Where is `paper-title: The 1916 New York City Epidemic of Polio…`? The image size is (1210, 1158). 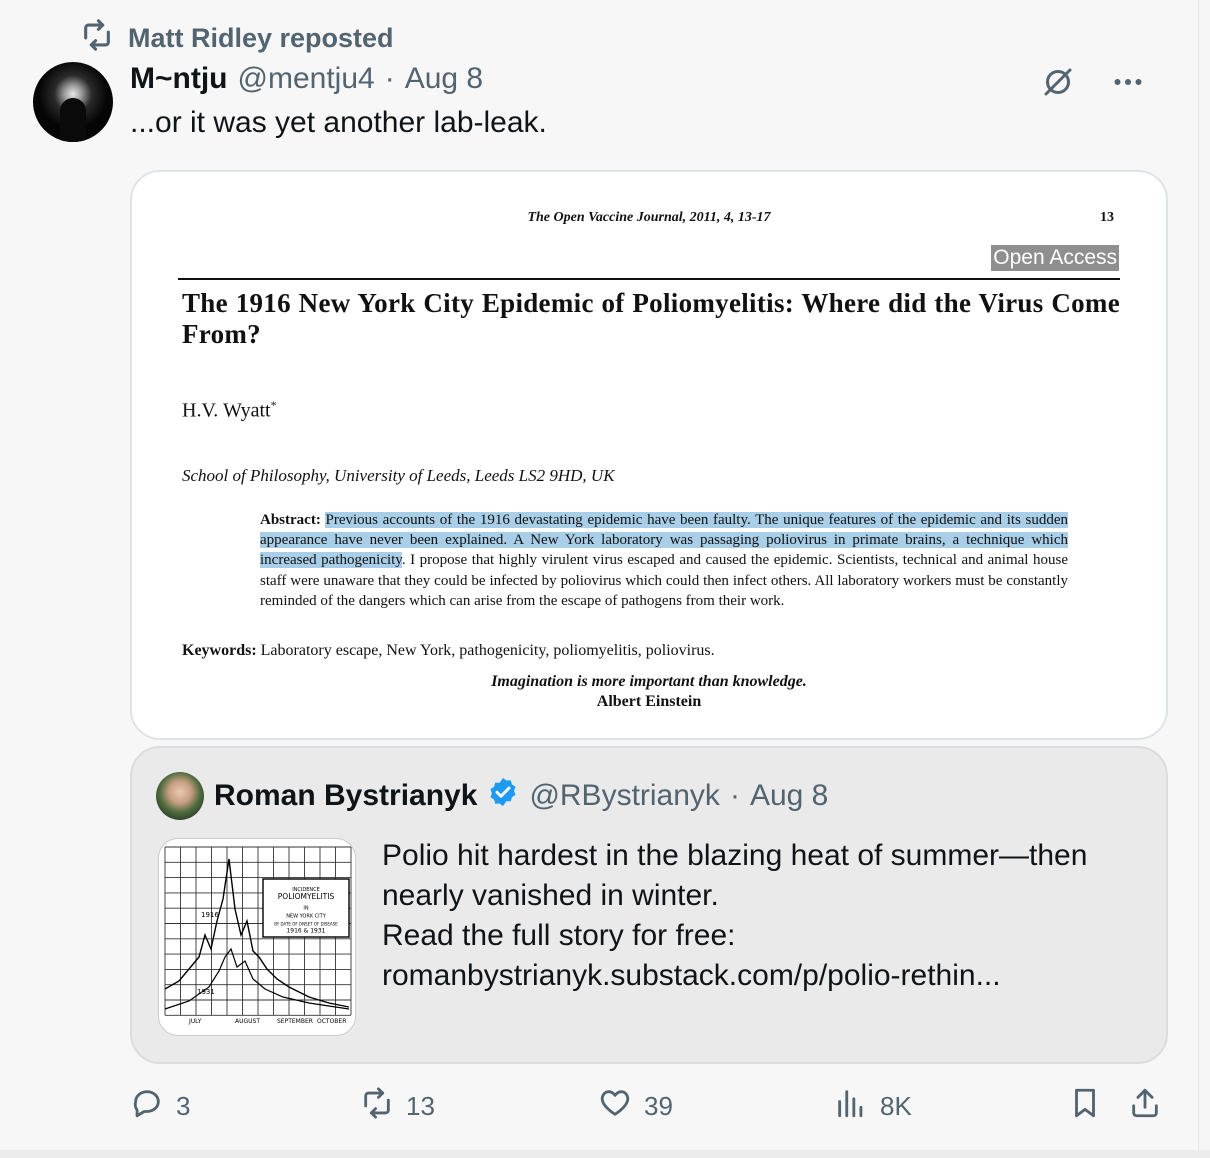 paper-title: The 1916 New York City Epidemic of Polio… is located at coordinates (651, 318).